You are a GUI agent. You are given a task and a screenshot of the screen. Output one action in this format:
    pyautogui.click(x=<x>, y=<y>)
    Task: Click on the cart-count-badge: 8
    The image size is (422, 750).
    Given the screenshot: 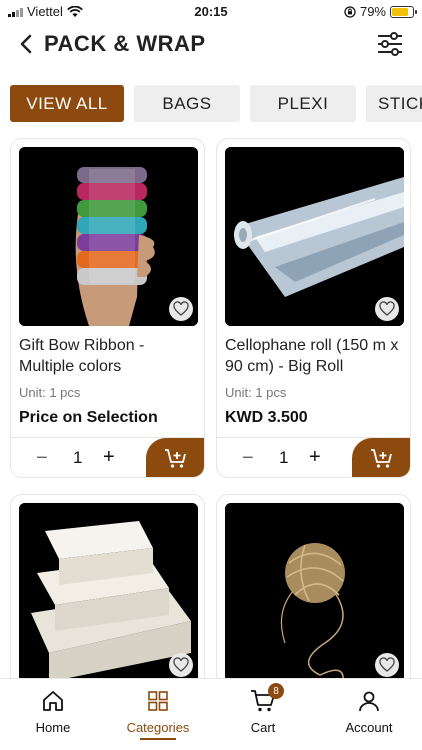 What is the action you would take?
    pyautogui.click(x=276, y=691)
    